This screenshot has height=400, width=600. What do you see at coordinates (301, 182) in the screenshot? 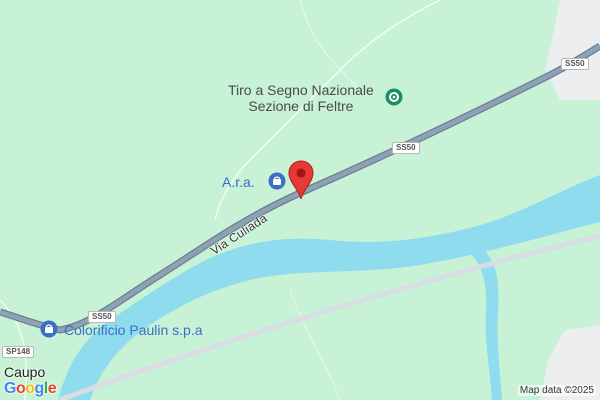
I see `location-pin-icon` at bounding box center [301, 182].